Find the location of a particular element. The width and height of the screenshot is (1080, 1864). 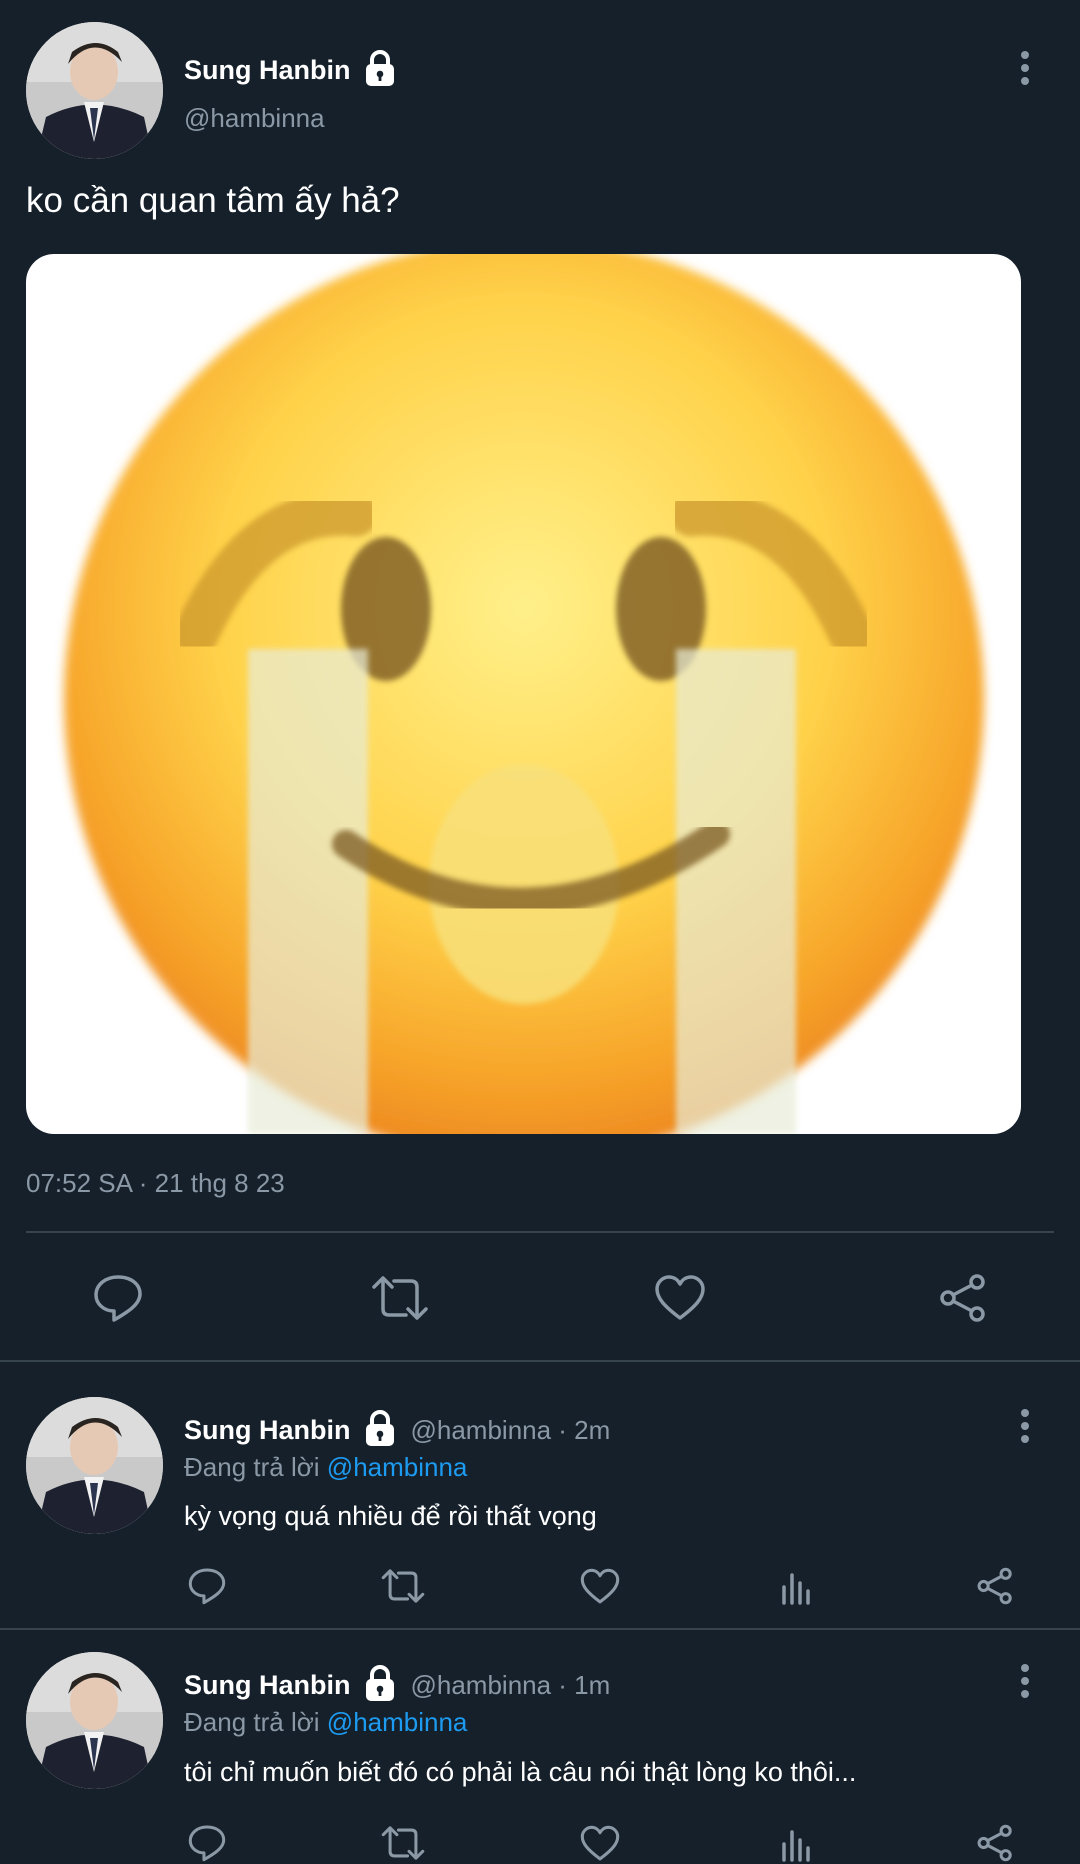

author-handle: @hambinna is located at coordinates (254, 118).